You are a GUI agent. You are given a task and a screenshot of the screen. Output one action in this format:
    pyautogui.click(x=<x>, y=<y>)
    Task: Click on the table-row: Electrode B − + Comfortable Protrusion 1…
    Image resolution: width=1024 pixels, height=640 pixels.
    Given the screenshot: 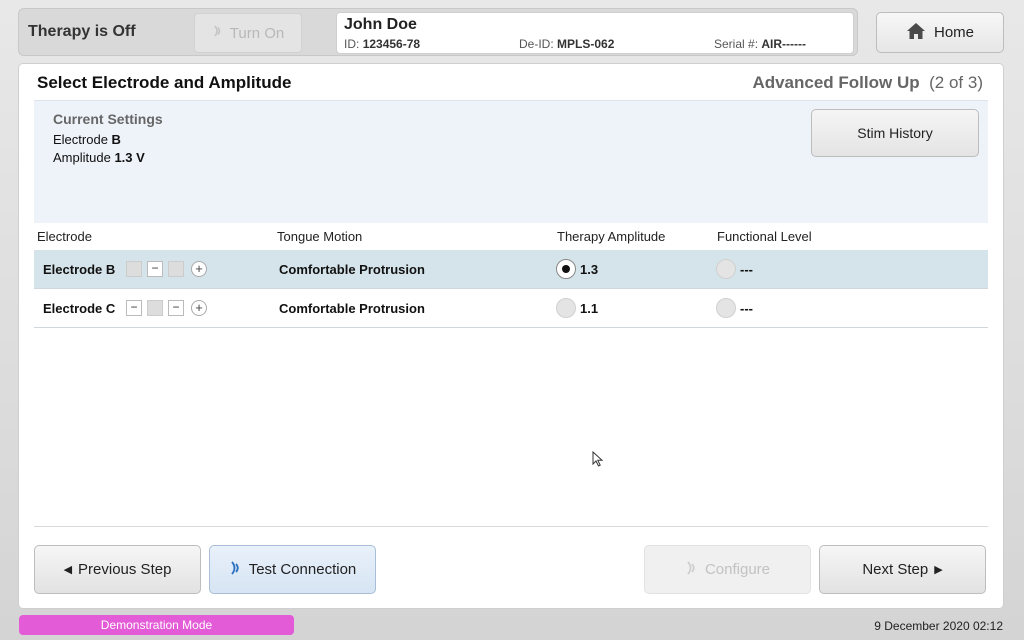 What is the action you would take?
    pyautogui.click(x=511, y=269)
    